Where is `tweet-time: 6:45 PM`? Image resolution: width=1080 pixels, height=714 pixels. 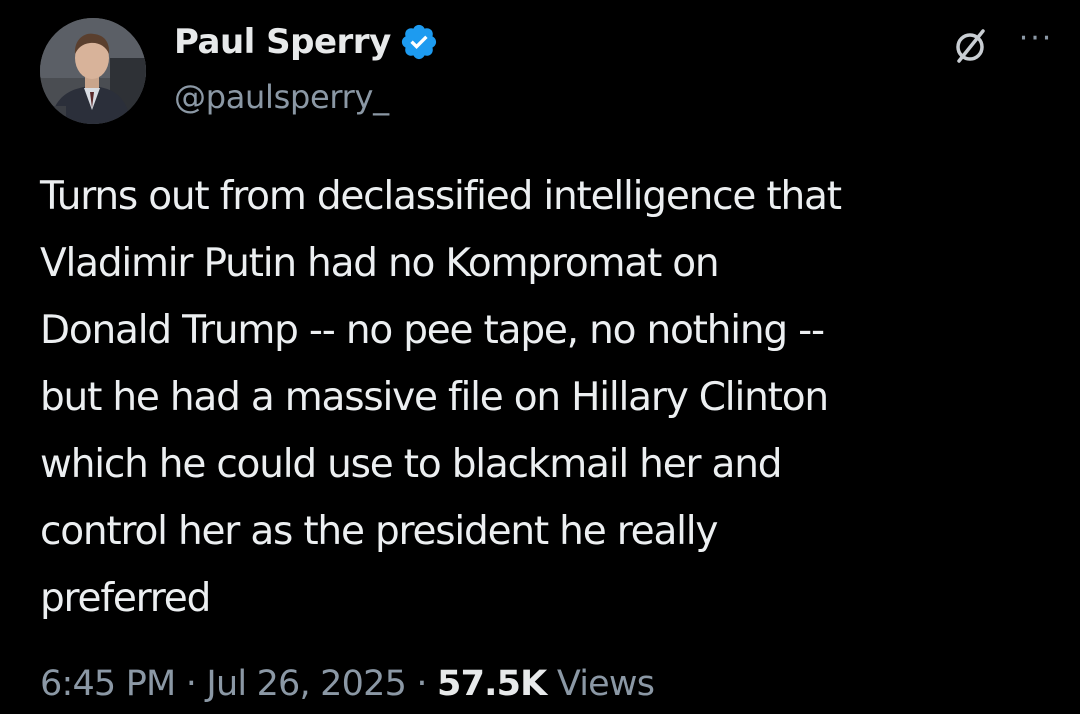
tweet-time: 6:45 PM is located at coordinates (108, 684).